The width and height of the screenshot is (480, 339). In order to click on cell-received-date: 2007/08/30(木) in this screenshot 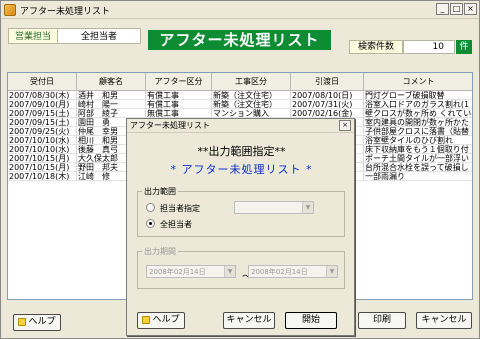, I will do `click(42, 95)`.